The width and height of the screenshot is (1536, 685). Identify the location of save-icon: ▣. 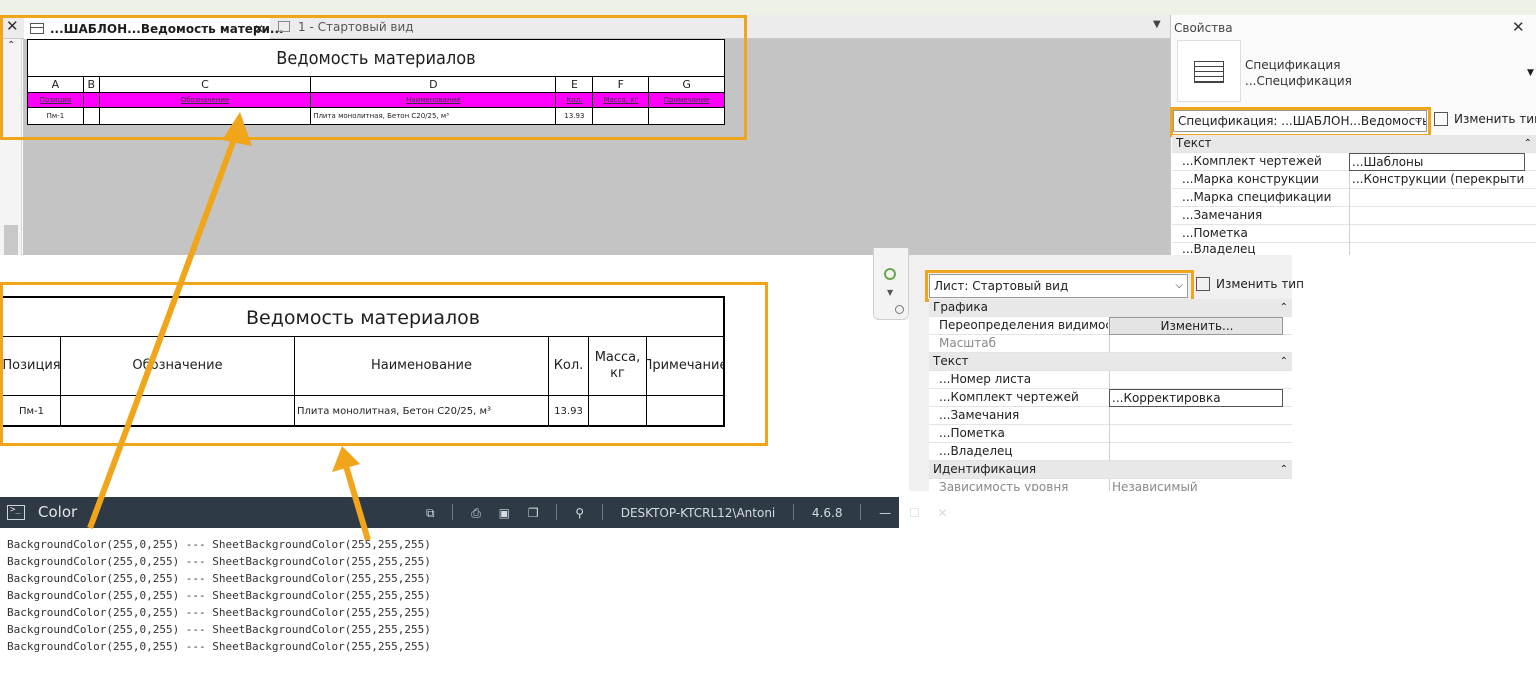
(504, 513).